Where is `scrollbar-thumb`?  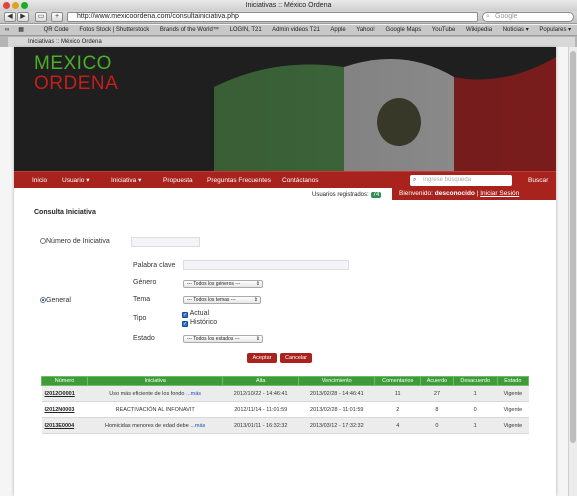 scrollbar-thumb is located at coordinates (573, 247).